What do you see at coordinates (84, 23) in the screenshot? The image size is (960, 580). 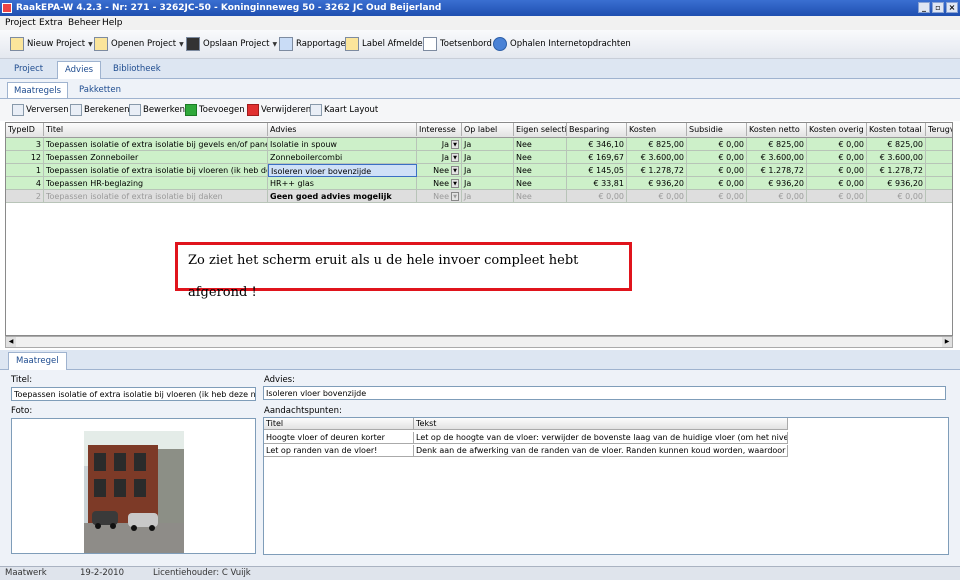 I see `menu-beheer: Beheer` at bounding box center [84, 23].